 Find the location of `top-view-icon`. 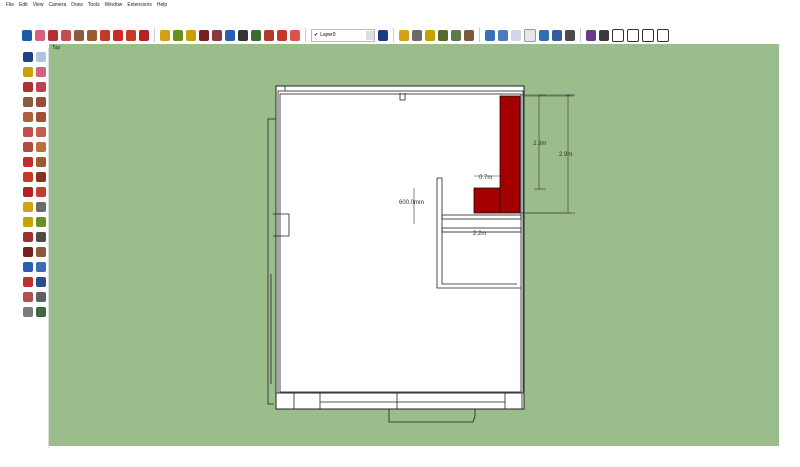

top-view-icon is located at coordinates (604, 35).